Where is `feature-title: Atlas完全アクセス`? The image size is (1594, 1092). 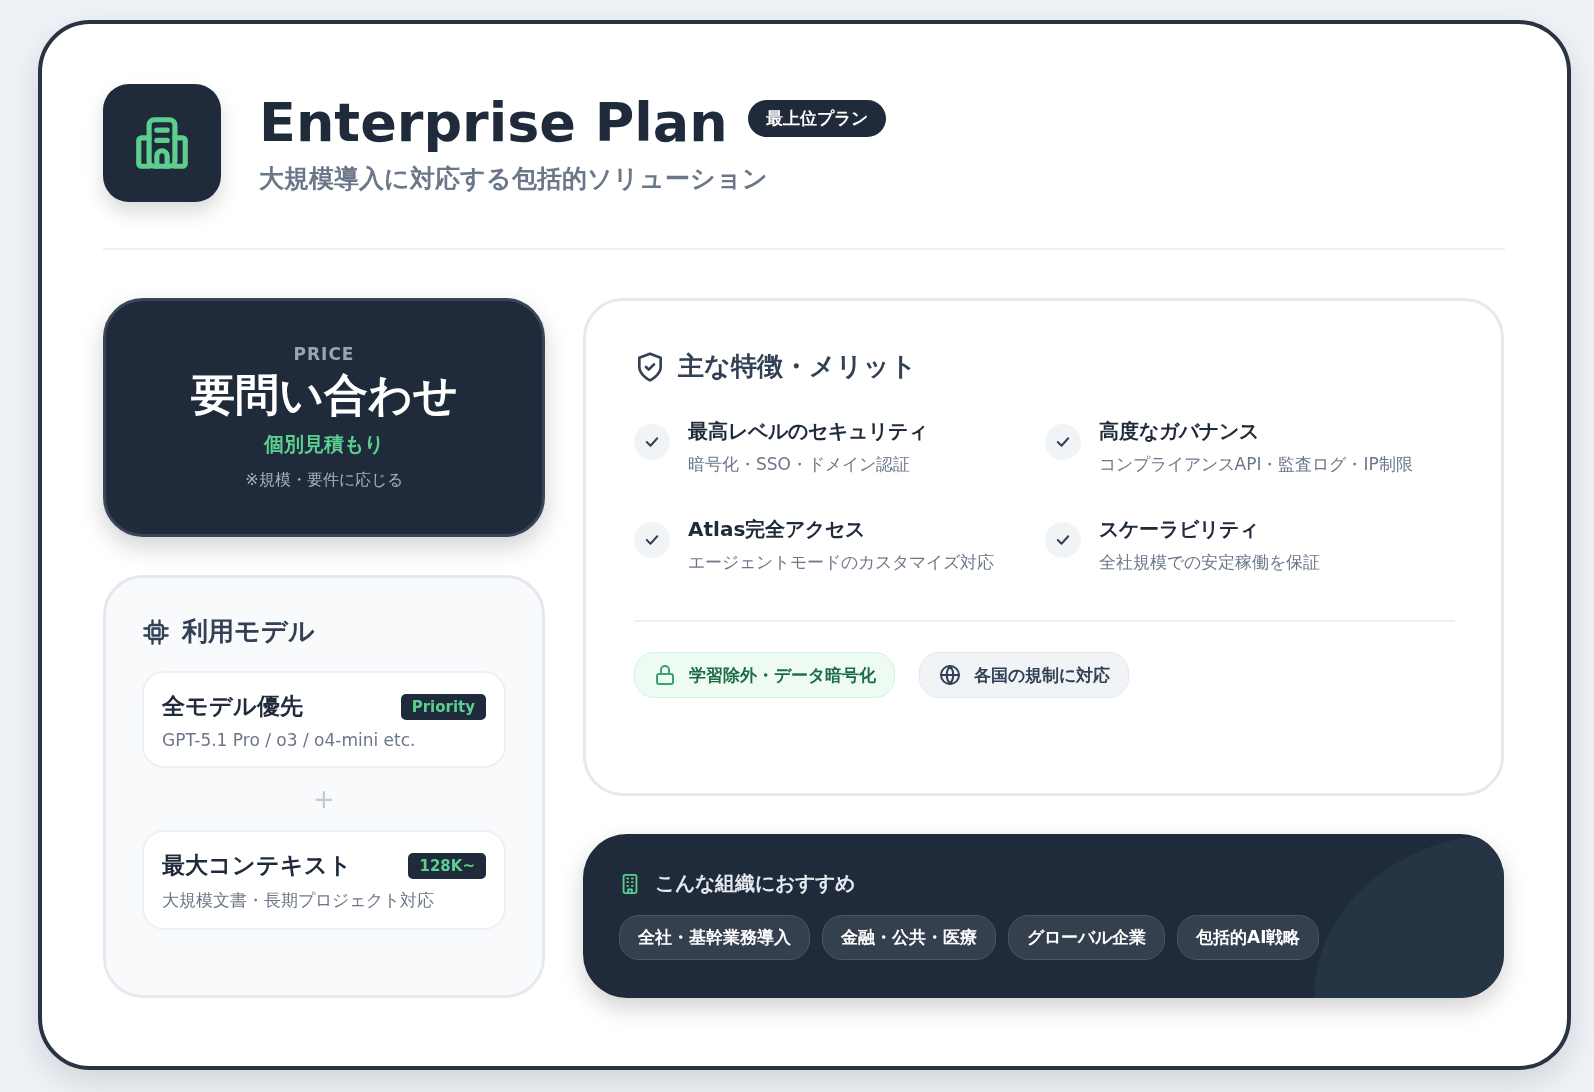
feature-title: Atlas完全アクセス is located at coordinates (777, 529).